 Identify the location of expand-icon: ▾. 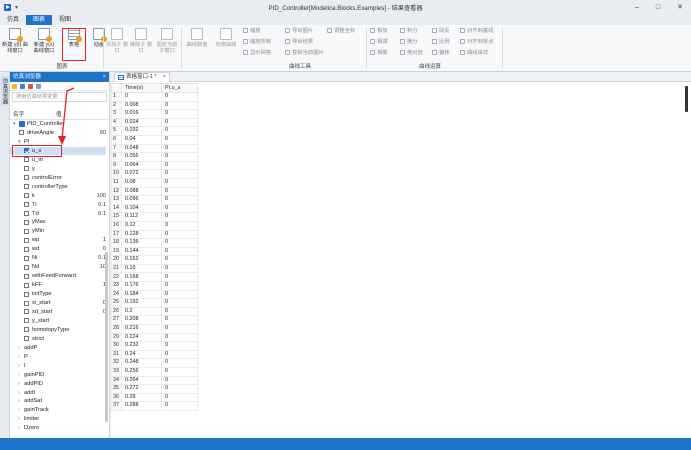
(14, 124).